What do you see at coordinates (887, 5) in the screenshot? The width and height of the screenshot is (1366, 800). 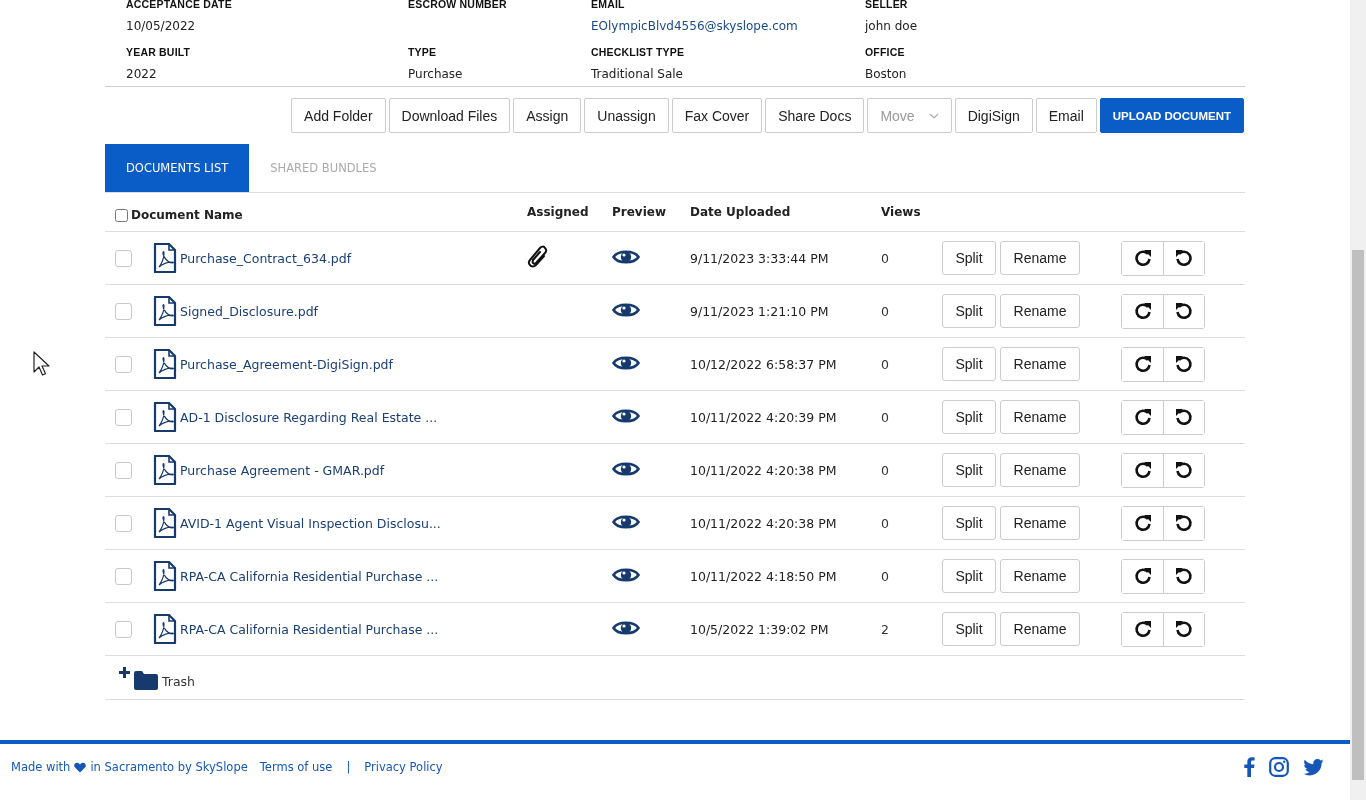 I see `field-label: SELLER` at bounding box center [887, 5].